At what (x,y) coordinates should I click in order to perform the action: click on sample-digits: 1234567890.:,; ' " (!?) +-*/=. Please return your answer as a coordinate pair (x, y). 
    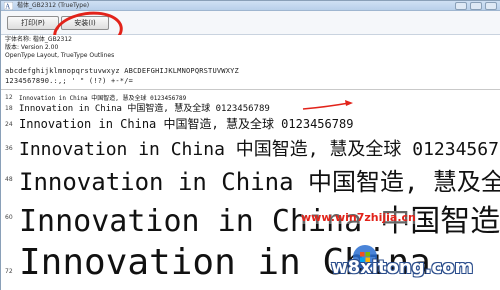
    Looking at the image, I should click on (69, 81).